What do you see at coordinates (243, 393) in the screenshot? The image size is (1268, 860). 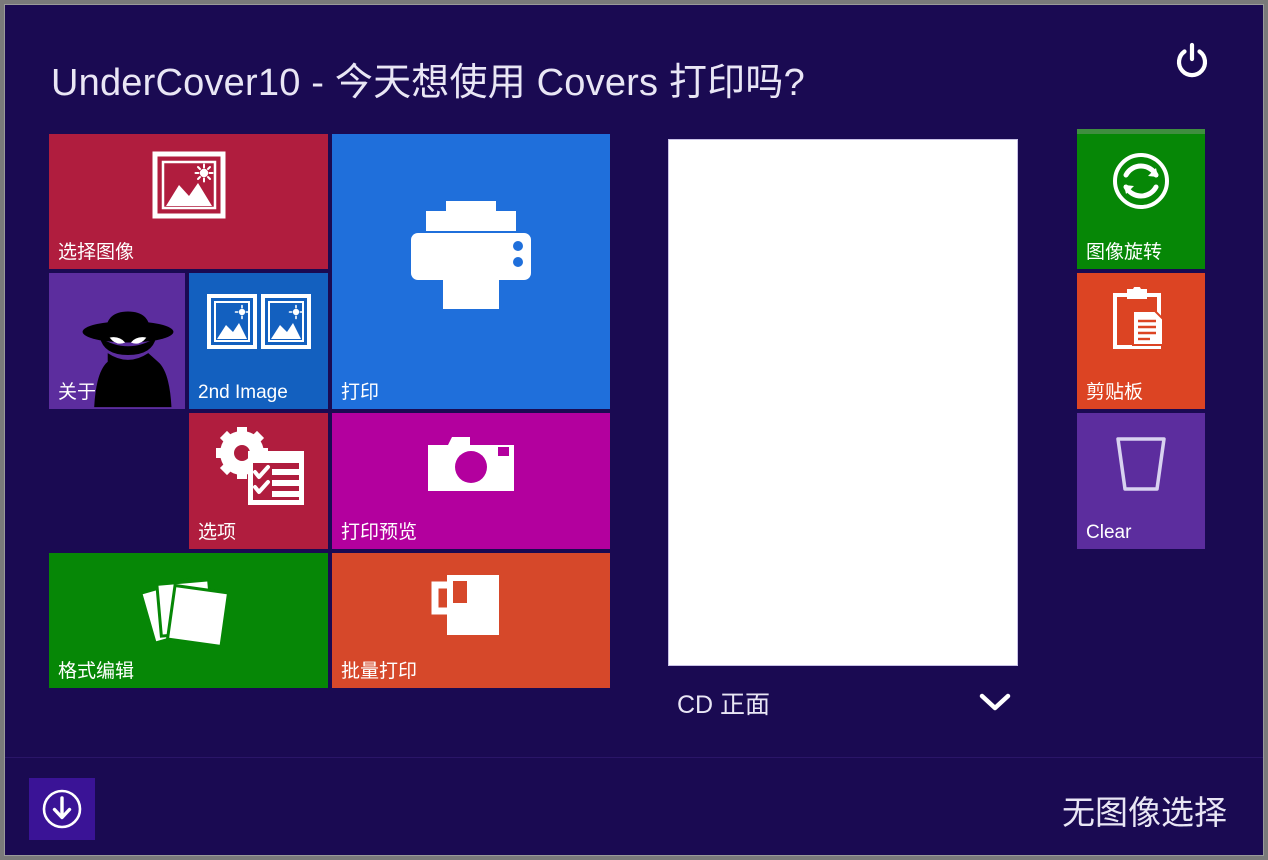 I see `tile-label: 2nd Image` at bounding box center [243, 393].